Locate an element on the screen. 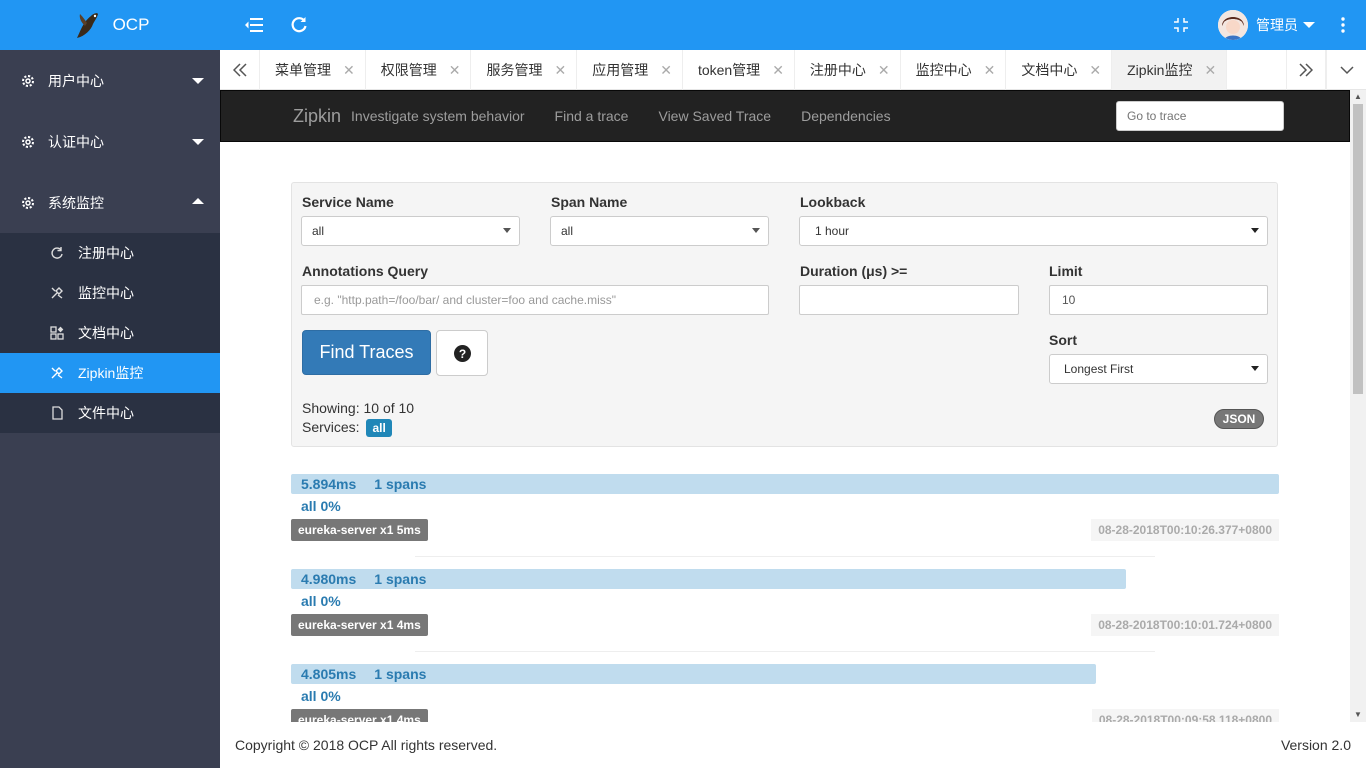 The image size is (1366, 768). more-button is located at coordinates (1343, 25).